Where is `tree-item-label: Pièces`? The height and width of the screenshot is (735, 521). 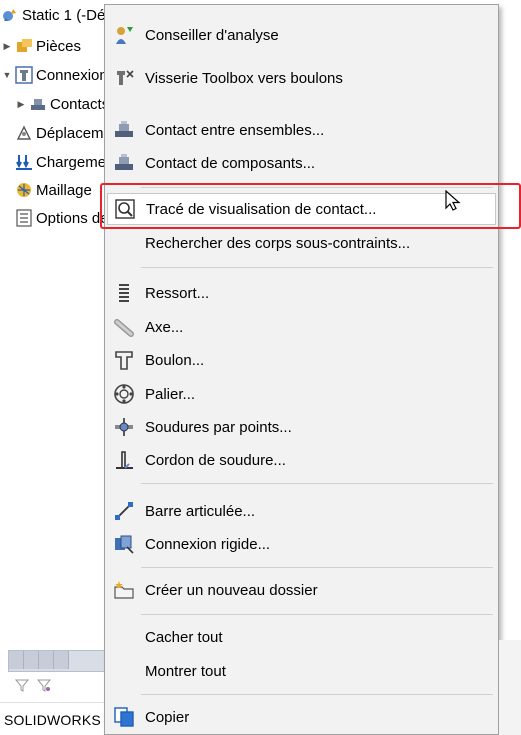
tree-item-label: Pièces is located at coordinates (59, 46).